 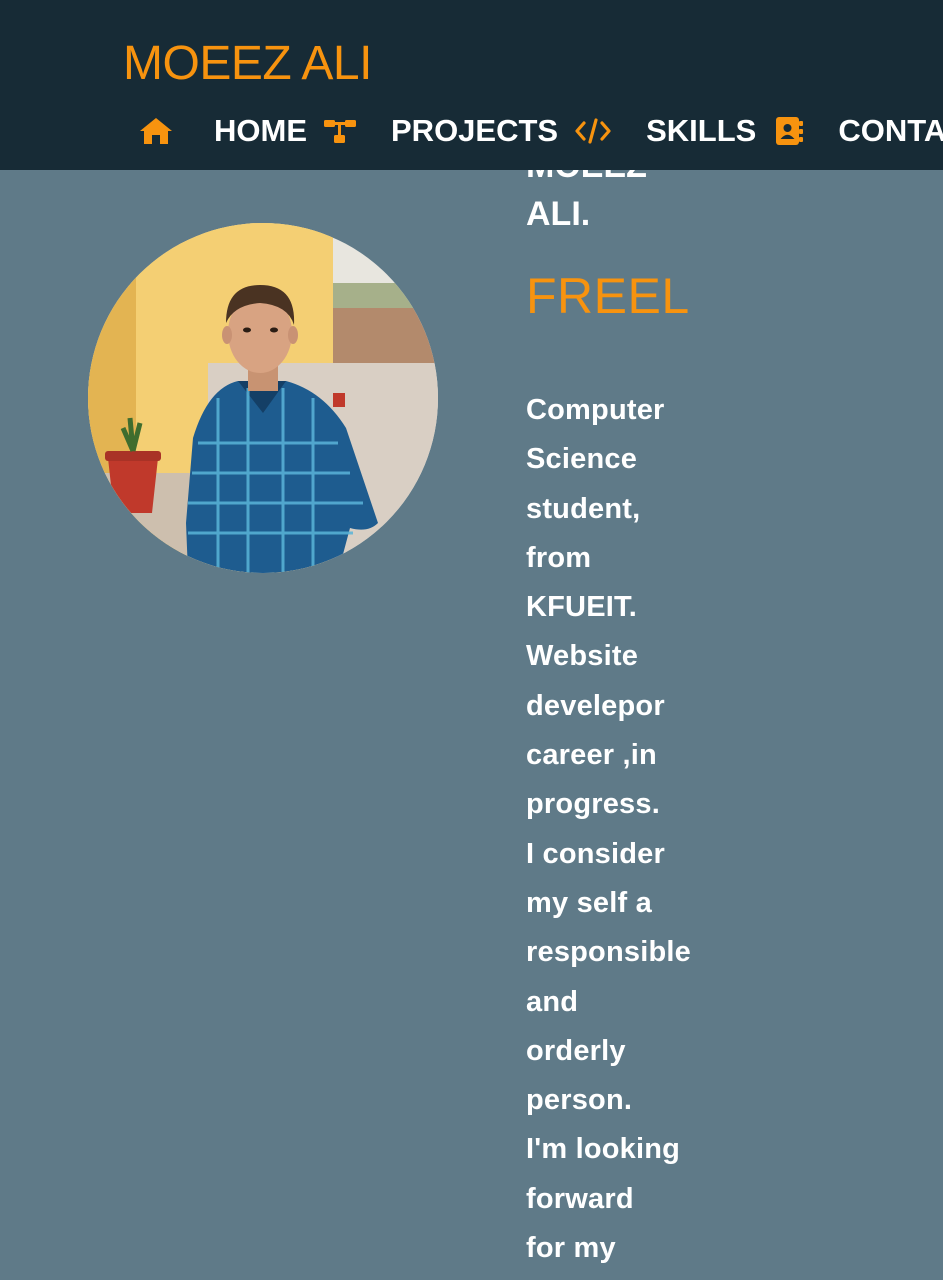 I want to click on nav-item-contact: CONTACT, so click(x=890, y=131).